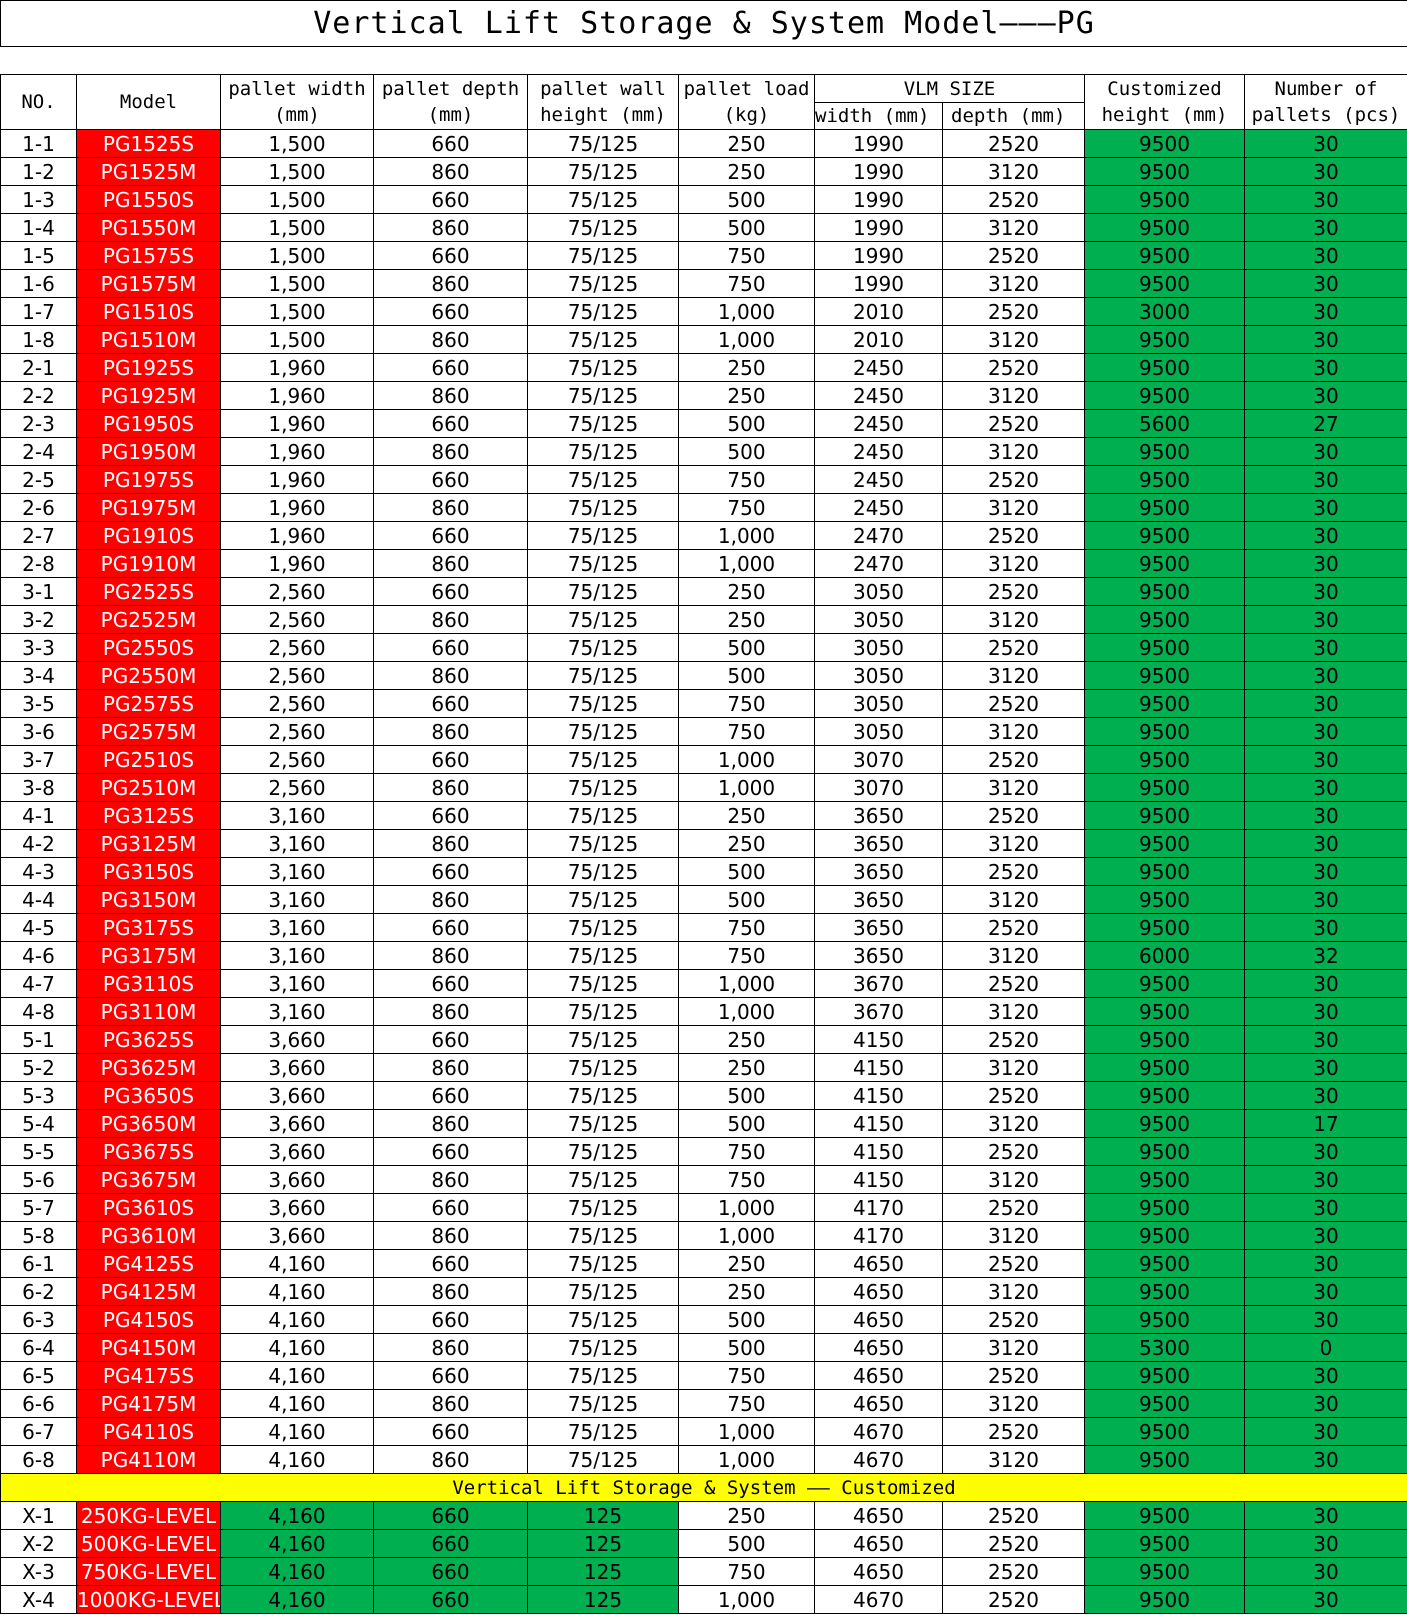 This screenshot has width=1407, height=1615. Describe the element at coordinates (746, 815) in the screenshot. I see `cell-pallet-load: 250` at that location.